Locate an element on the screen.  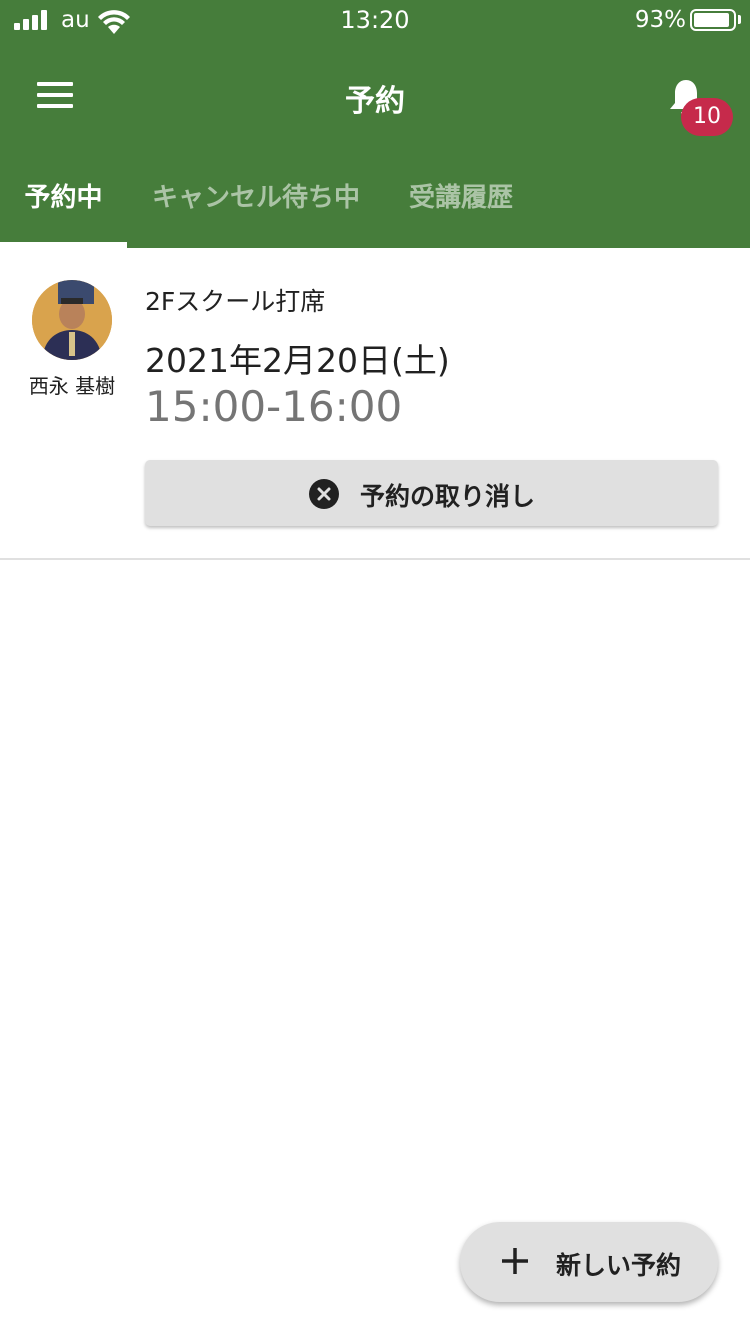
coach-avatar is located at coordinates (72, 320).